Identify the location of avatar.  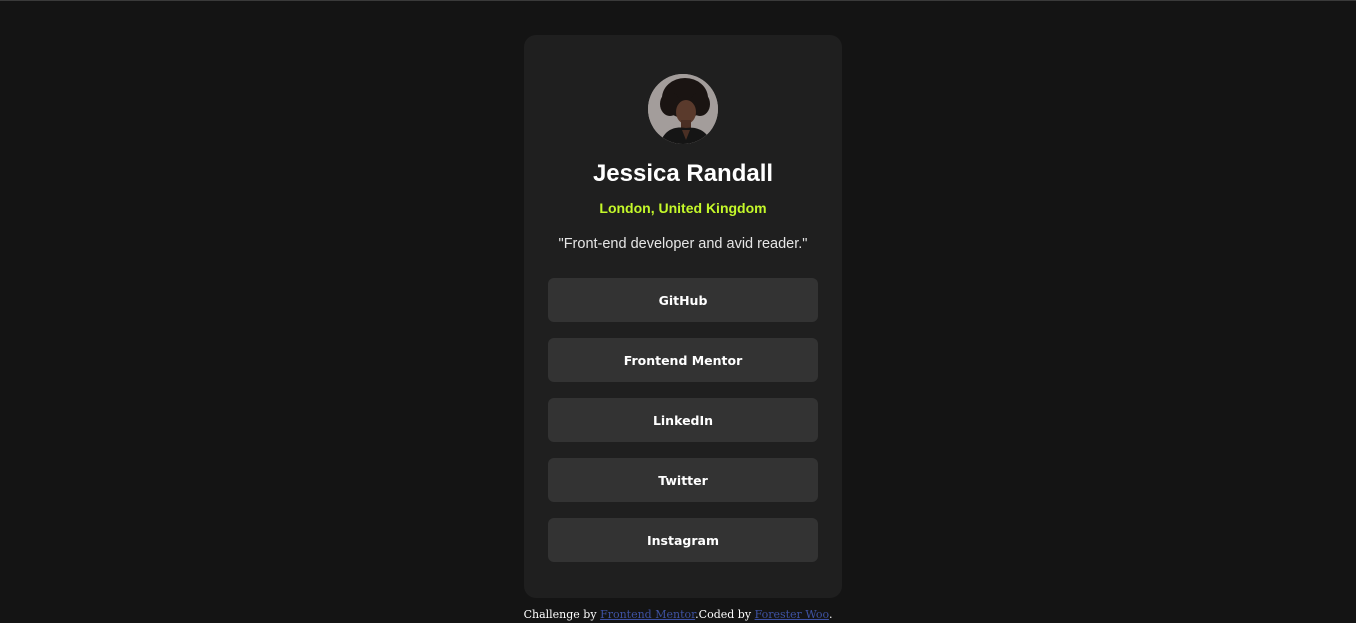
(683, 109).